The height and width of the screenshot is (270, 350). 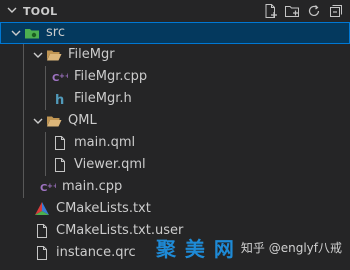 What do you see at coordinates (105, 142) in the screenshot?
I see `tree-item-label: main.qml` at bounding box center [105, 142].